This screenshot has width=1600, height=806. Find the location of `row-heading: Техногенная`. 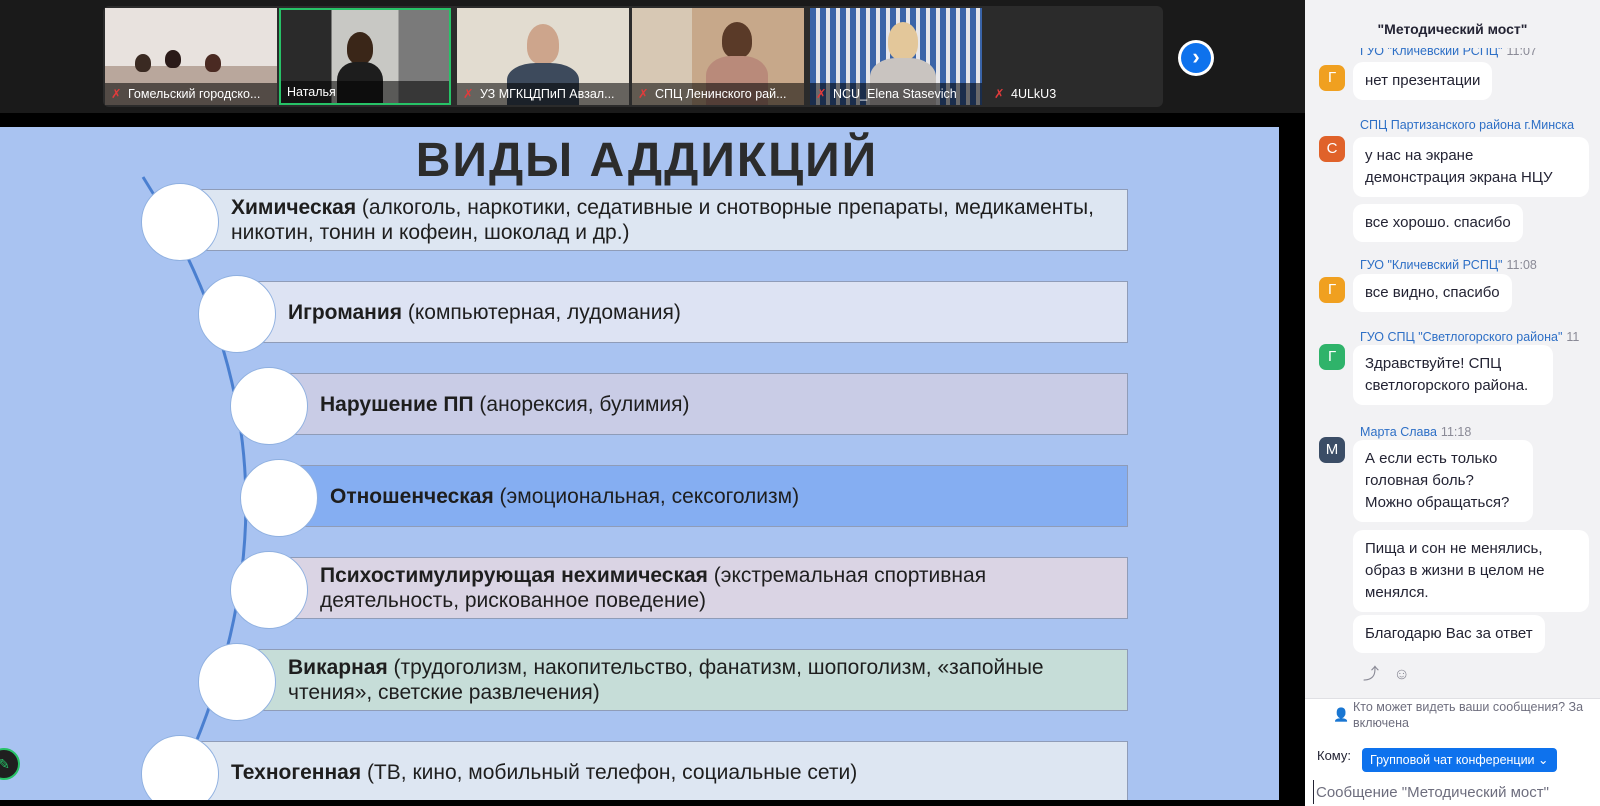

row-heading: Техногенная is located at coordinates (296, 772).